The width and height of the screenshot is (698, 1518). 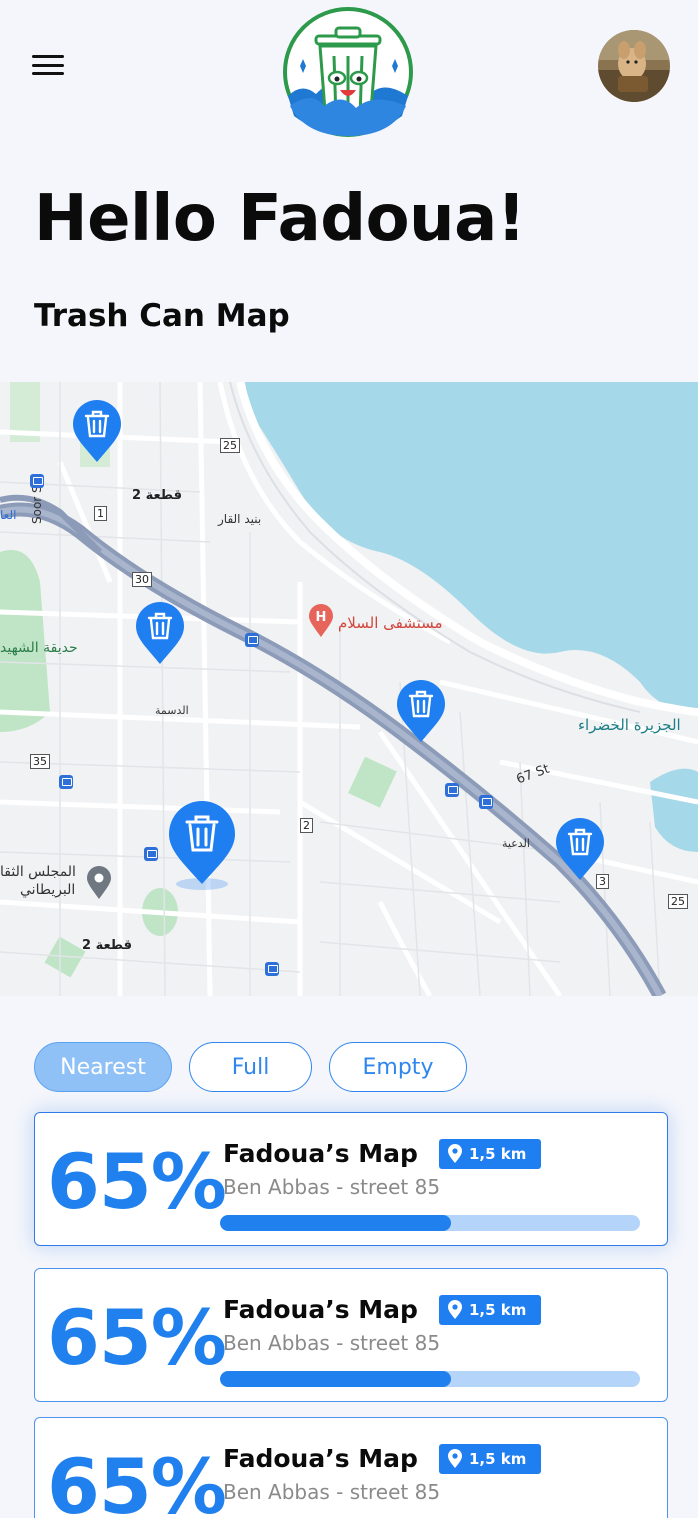 I want to click on road-sign-25-east: 25, so click(x=678, y=901).